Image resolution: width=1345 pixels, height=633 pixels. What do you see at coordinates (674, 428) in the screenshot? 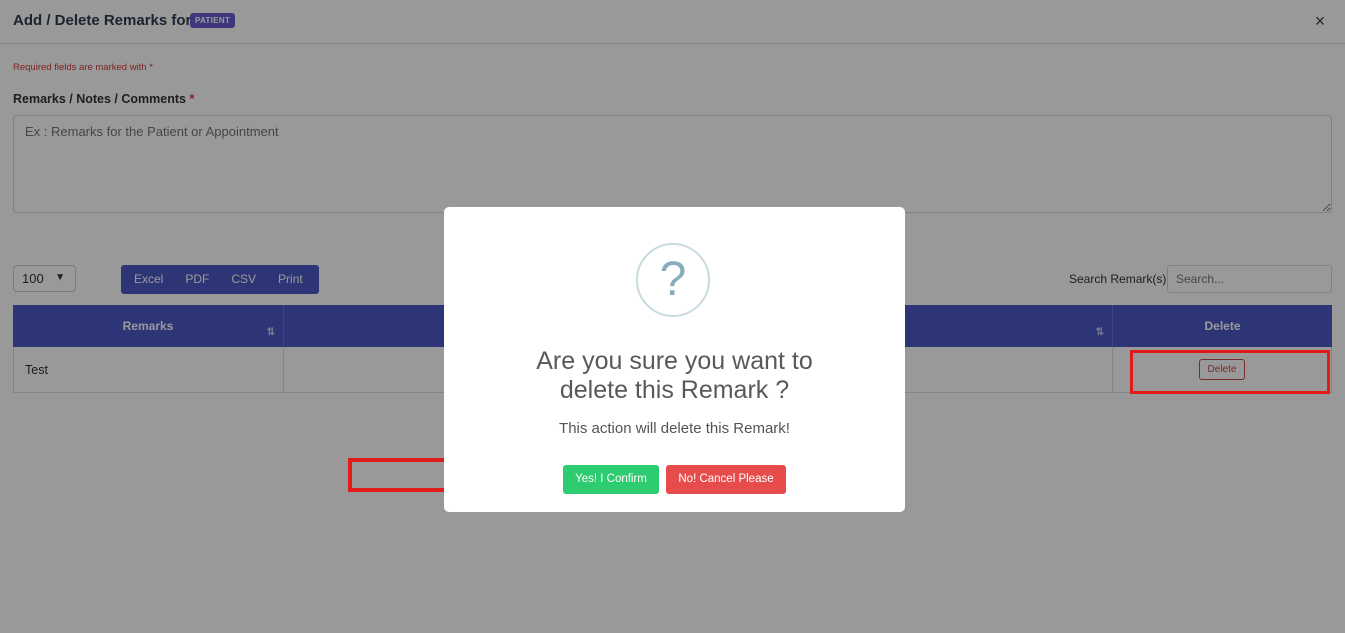
I see `dialog-message: This action will delete this Remark!` at bounding box center [674, 428].